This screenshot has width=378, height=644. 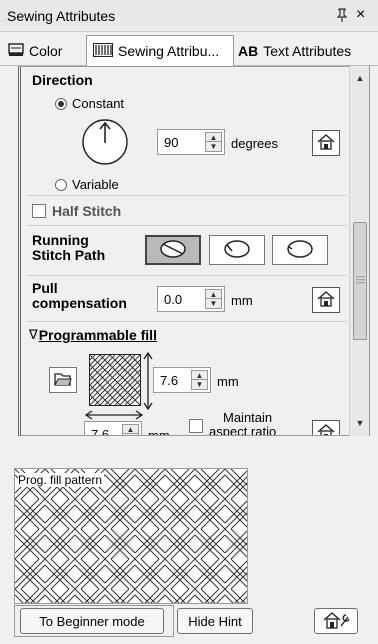 I want to click on pull-unit: mm, so click(x=242, y=300).